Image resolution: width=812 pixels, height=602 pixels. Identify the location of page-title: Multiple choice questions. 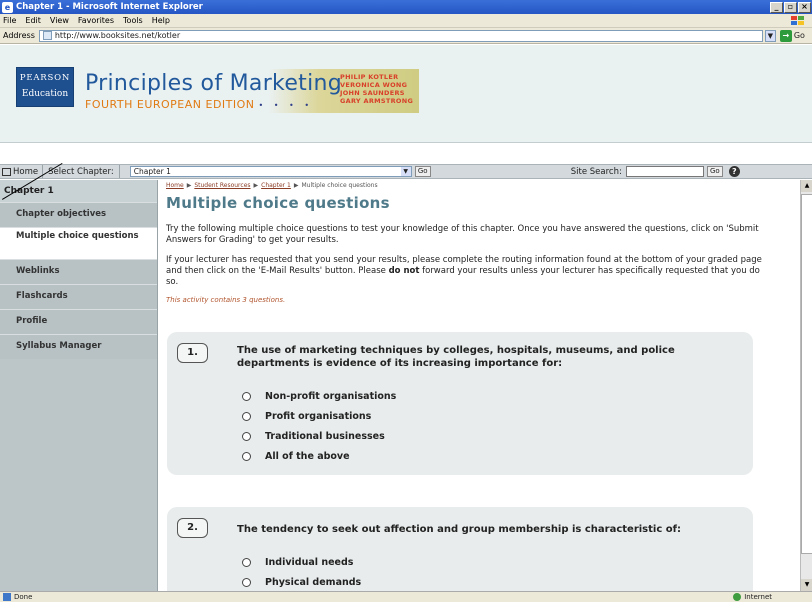
(278, 203).